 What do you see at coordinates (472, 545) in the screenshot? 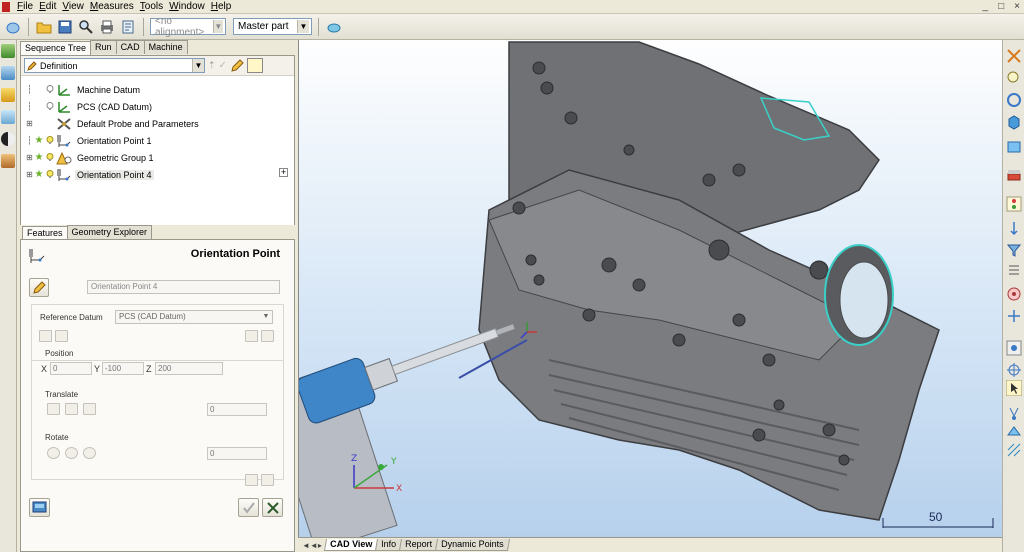
I see `tab-dynamic-points: Dynamic Points` at bounding box center [472, 545].